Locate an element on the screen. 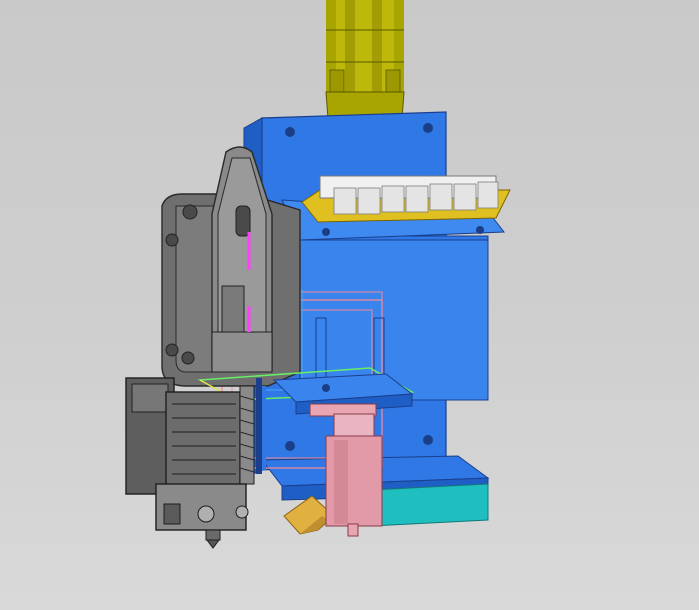 The width and height of the screenshot is (699, 610). hotend-heatsink is located at coordinates (190, 463).